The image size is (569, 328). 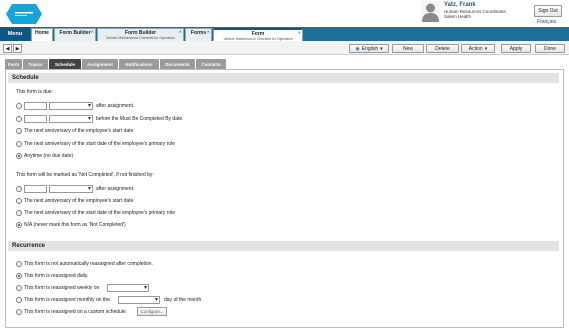 I want to click on nc-radio-na, so click(x=19, y=225).